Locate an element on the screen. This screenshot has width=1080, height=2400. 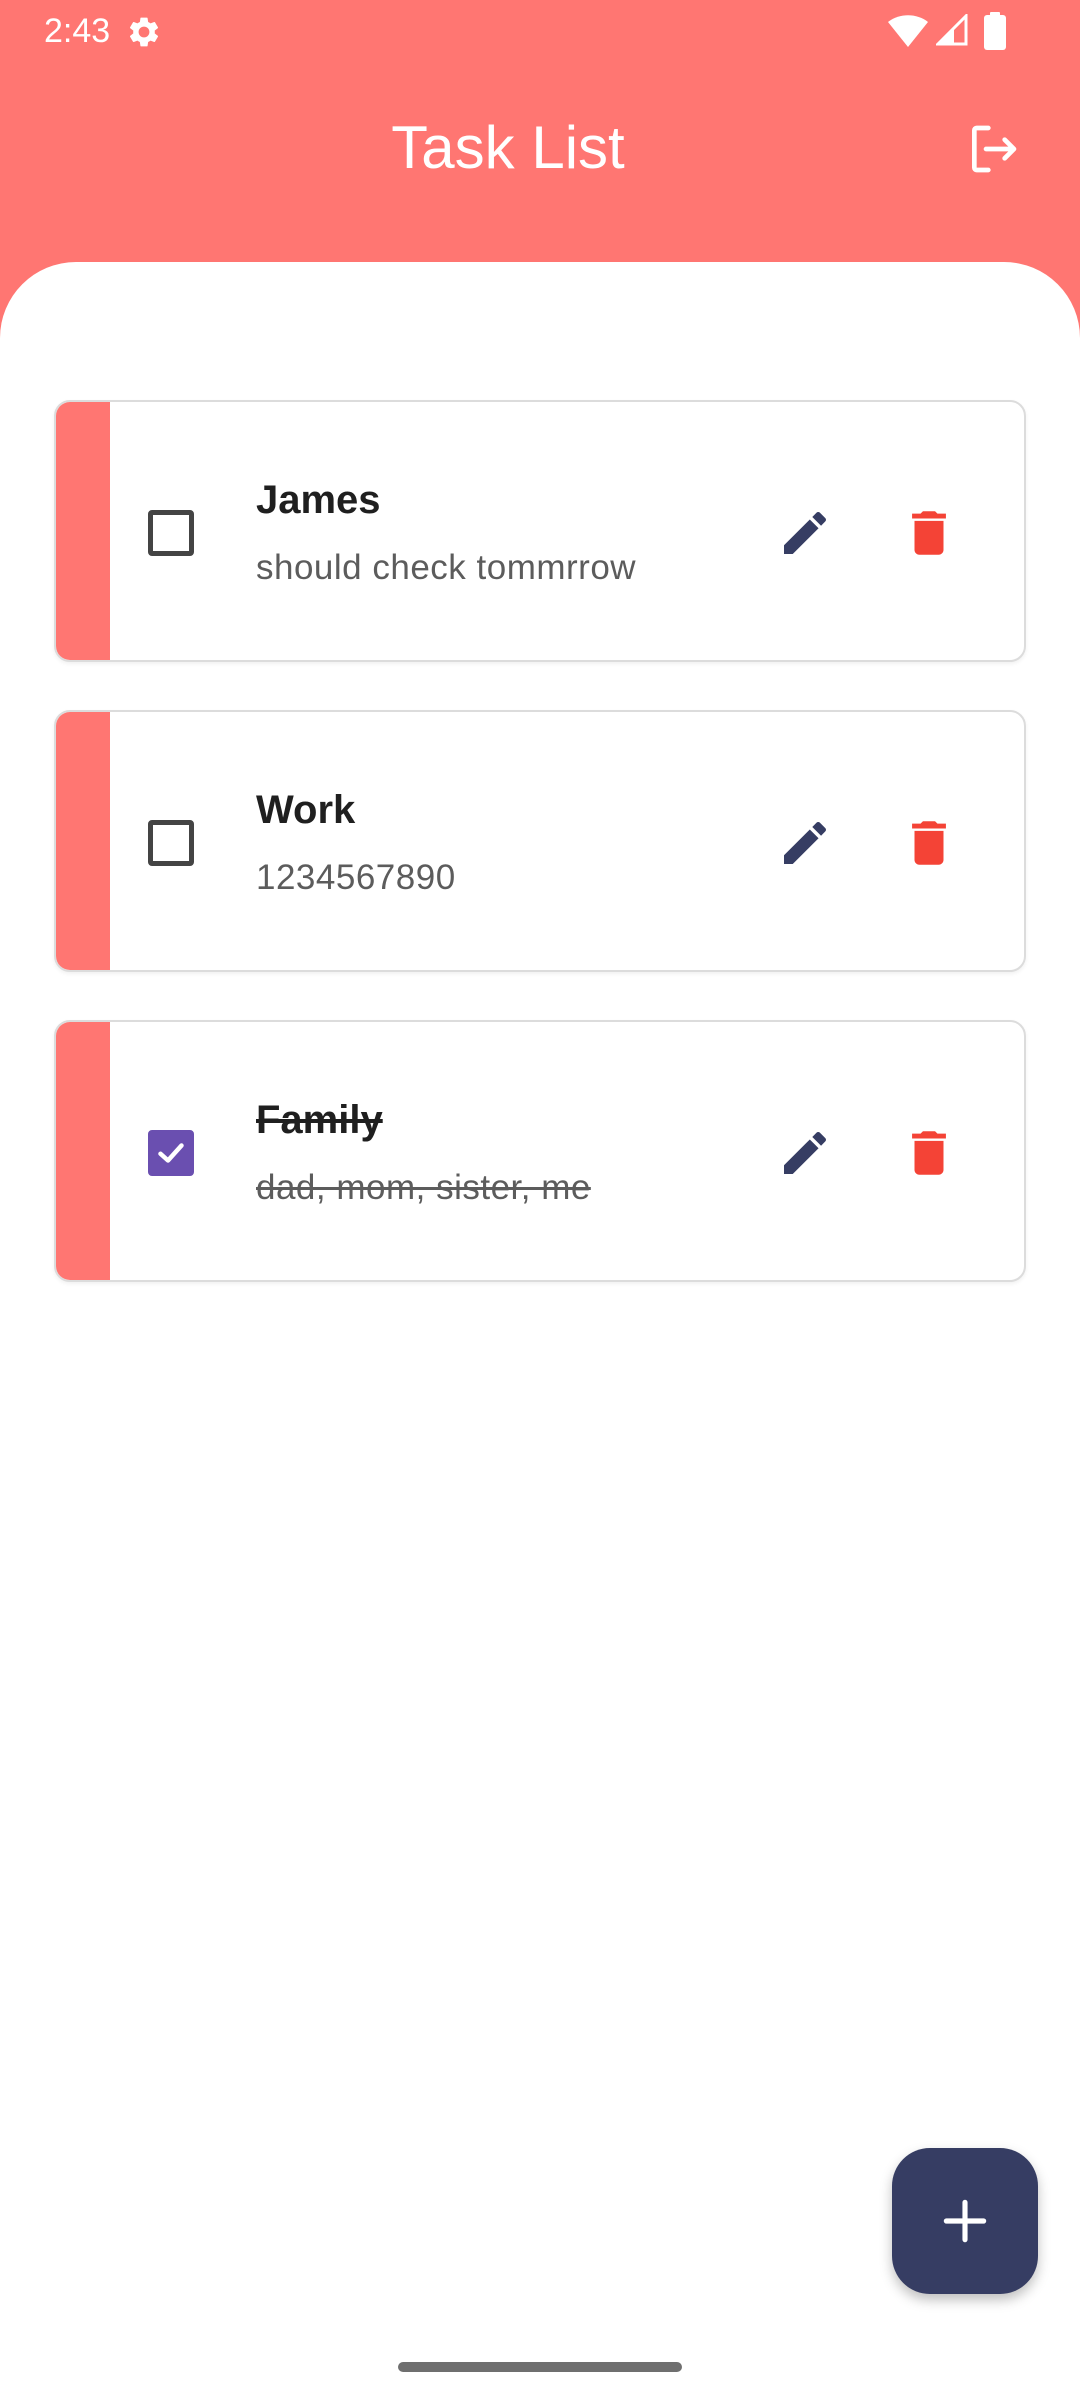
add-task-button is located at coordinates (965, 2221).